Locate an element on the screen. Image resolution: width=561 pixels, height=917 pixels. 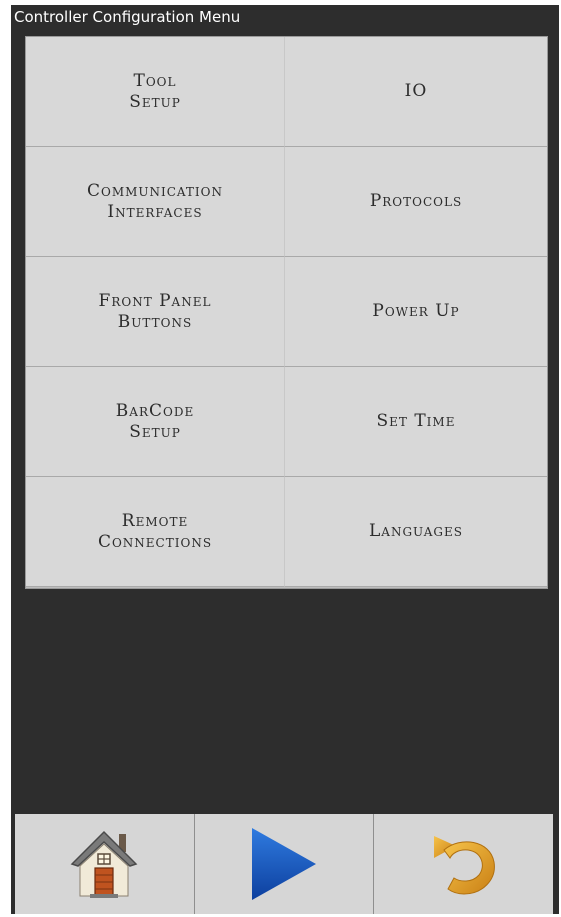
menu-label-line: Languages is located at coordinates (416, 531).